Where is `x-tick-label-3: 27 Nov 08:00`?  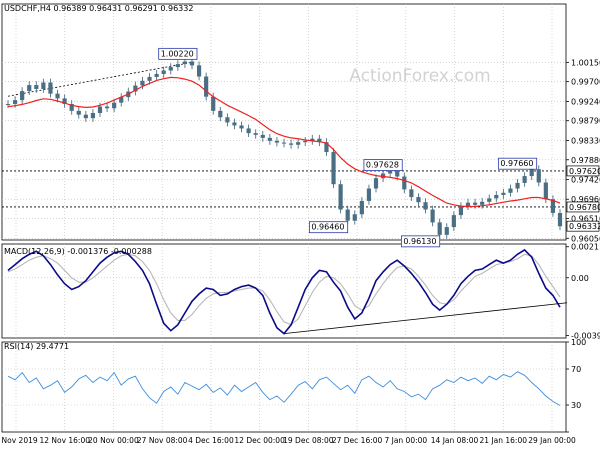
x-tick-label-3: 27 Nov 08:00 is located at coordinates (162, 440).